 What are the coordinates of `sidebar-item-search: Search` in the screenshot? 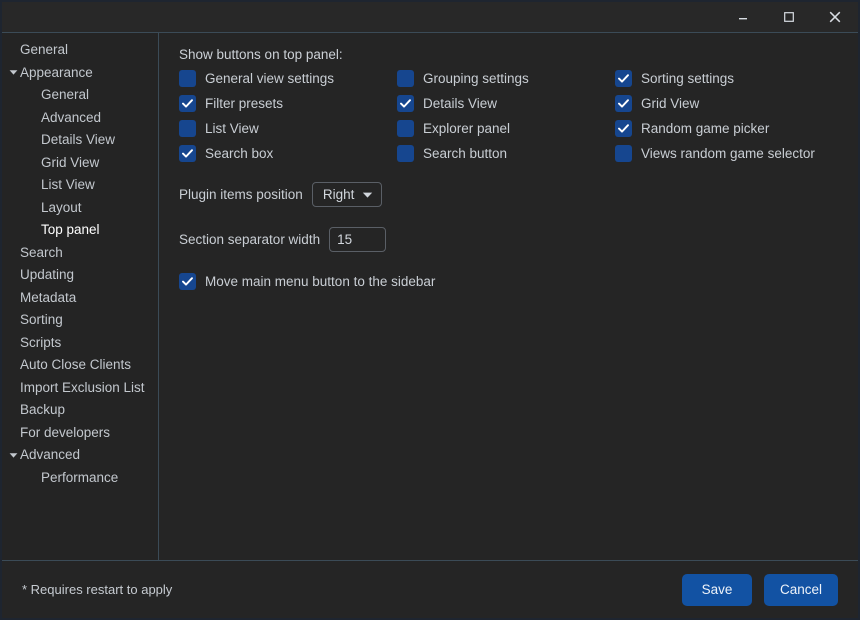 It's located at (80, 253).